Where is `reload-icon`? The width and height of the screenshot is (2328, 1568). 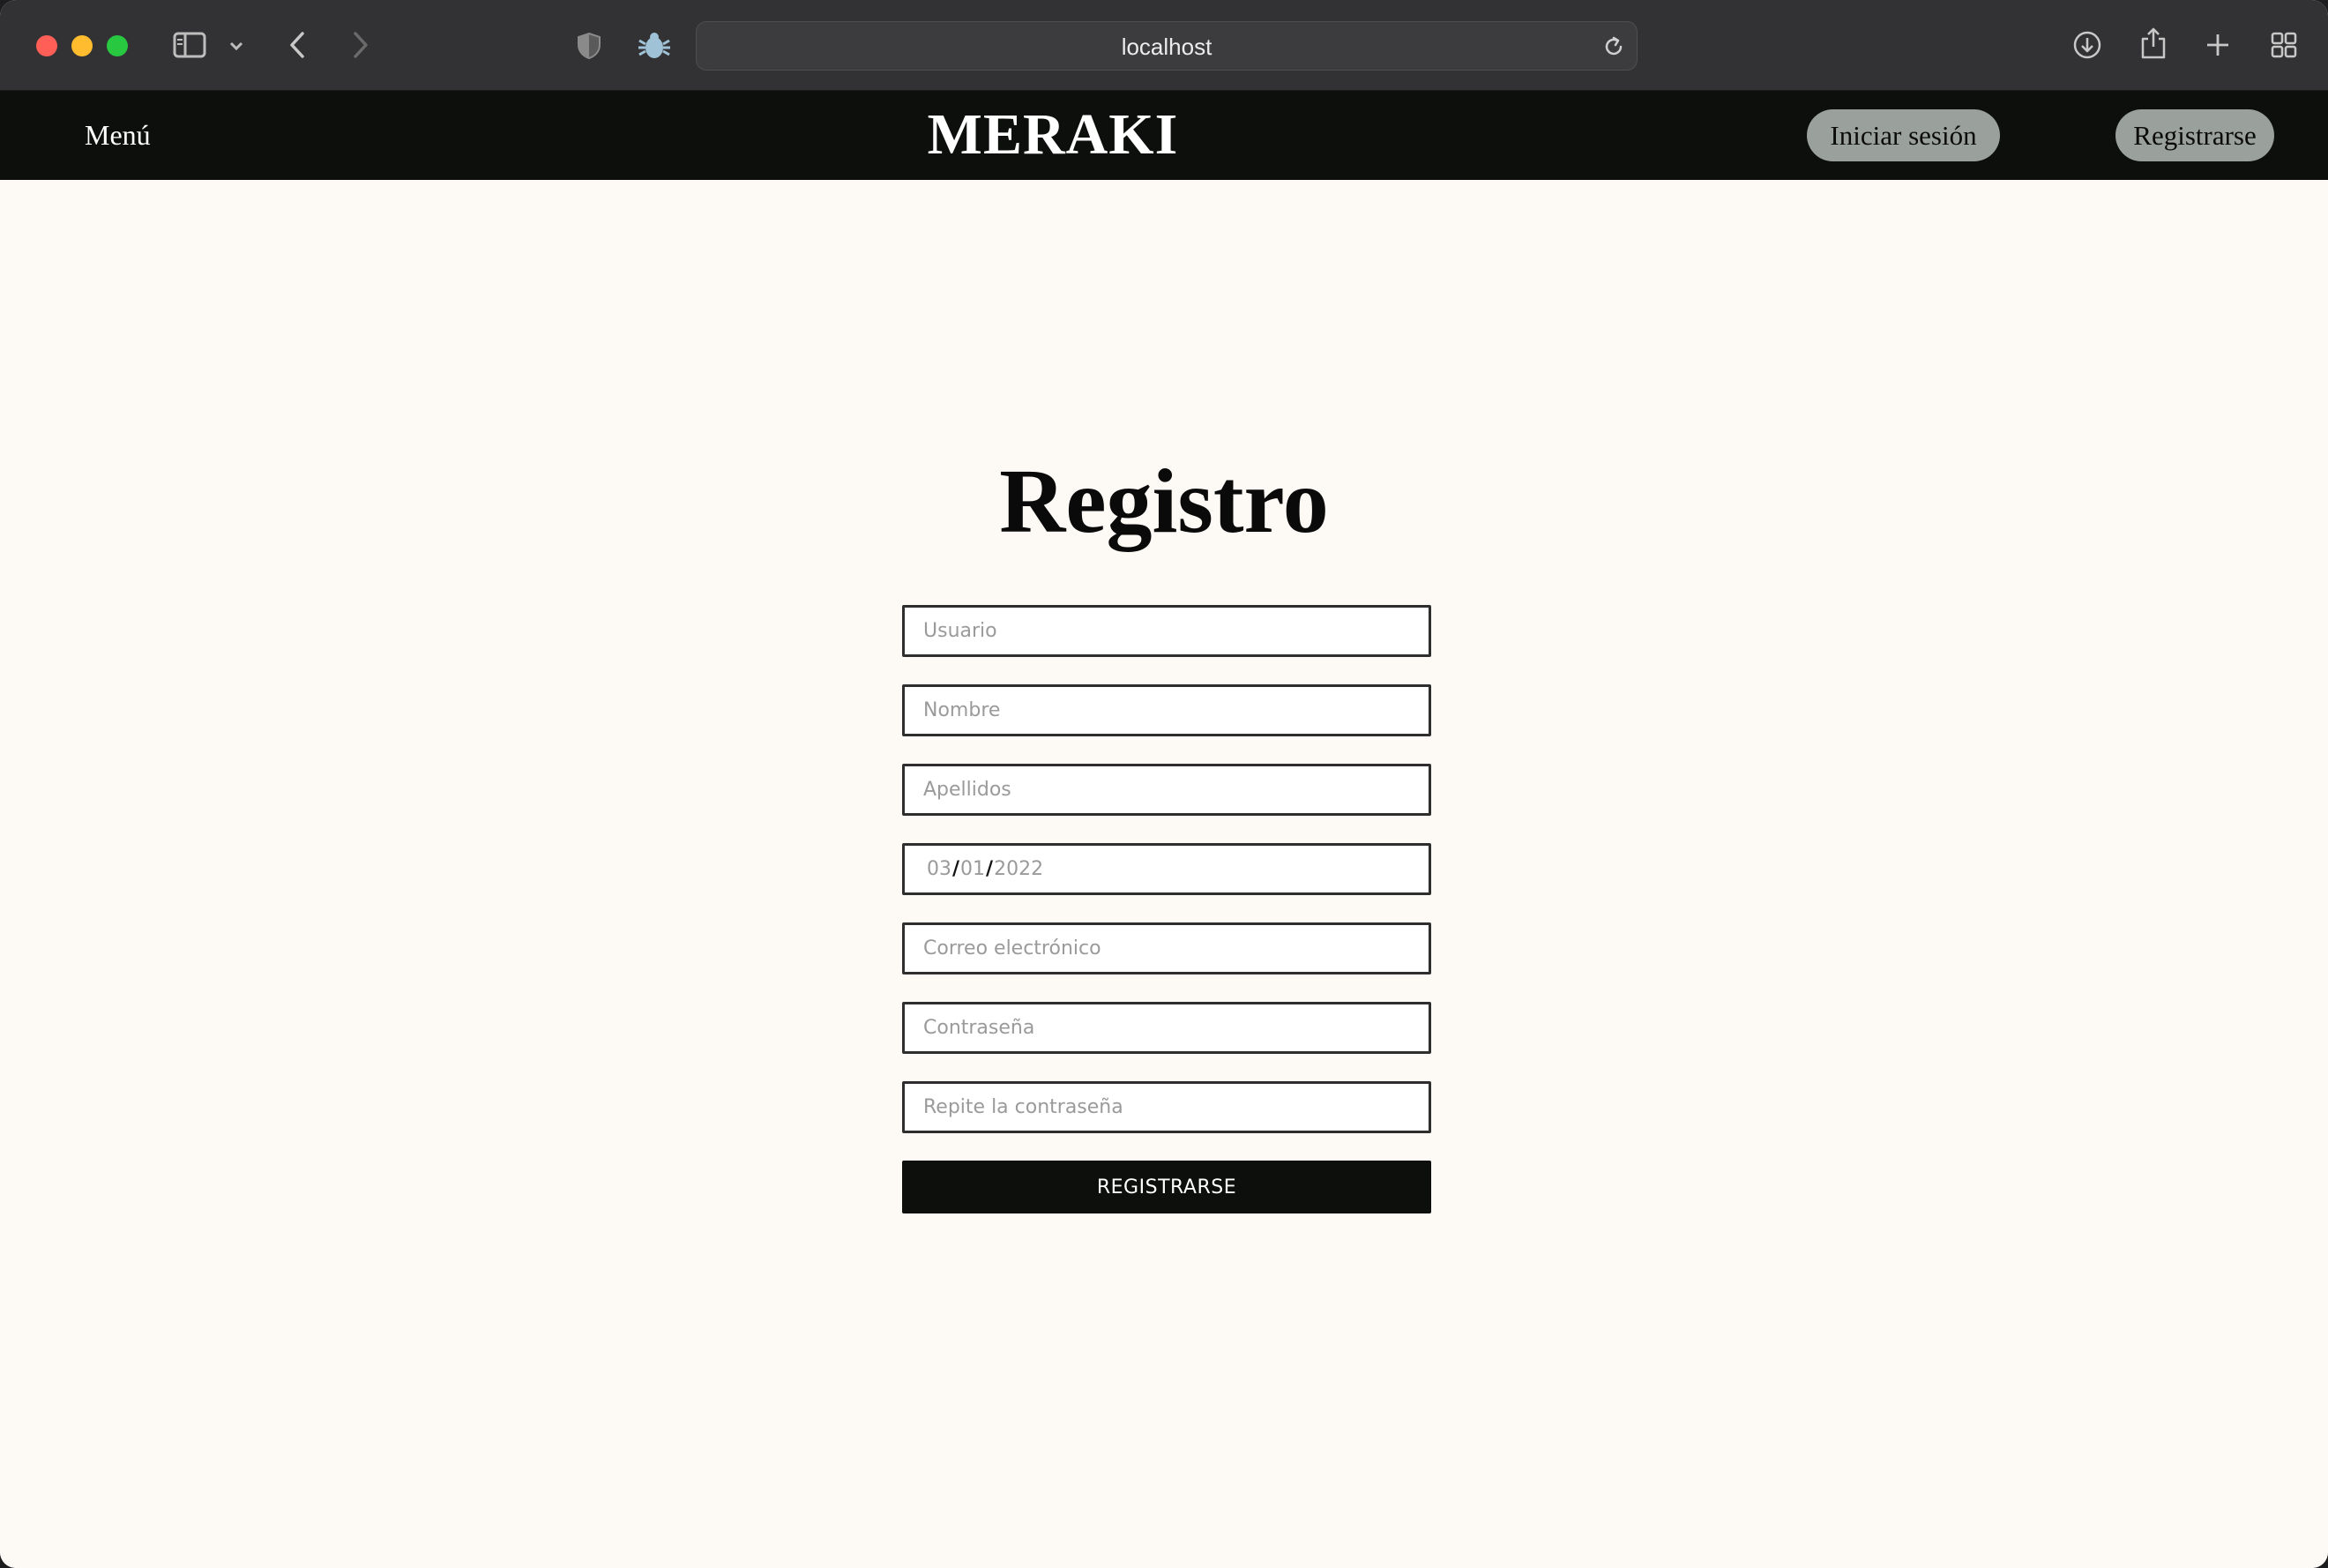
reload-icon is located at coordinates (1613, 46).